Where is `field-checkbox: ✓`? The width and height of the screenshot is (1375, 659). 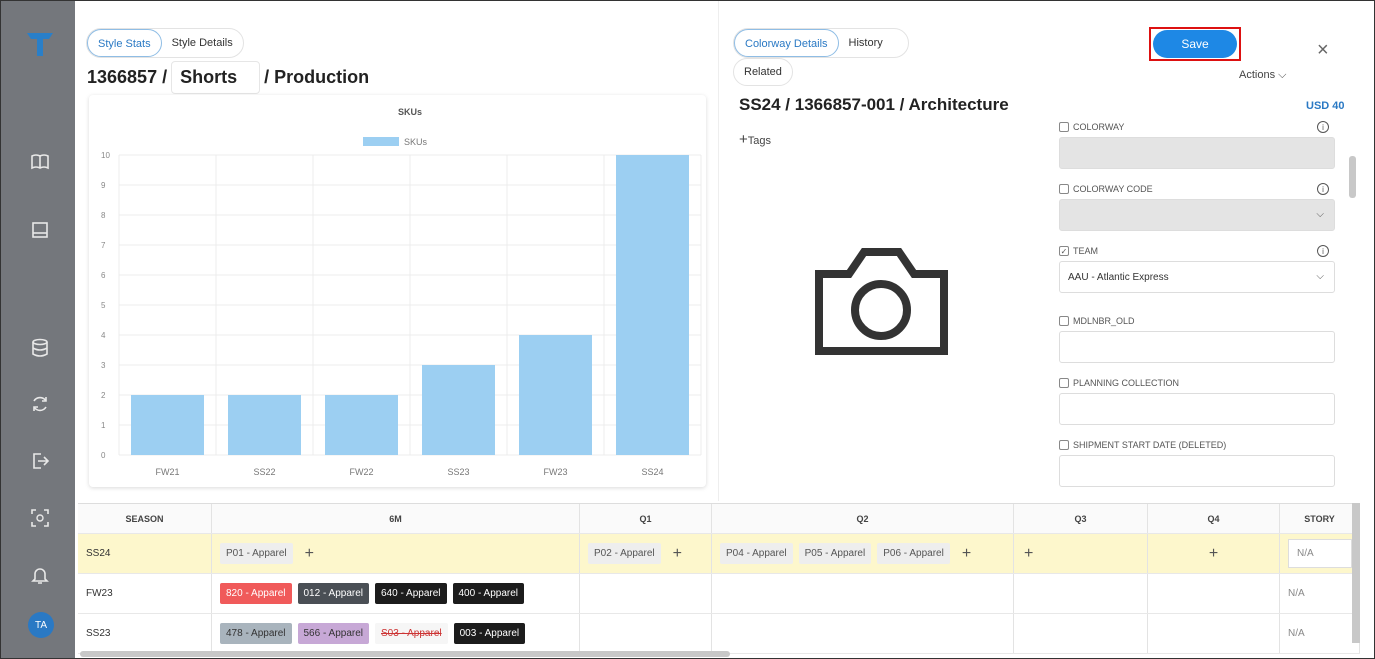
field-checkbox: ✓ is located at coordinates (1064, 251).